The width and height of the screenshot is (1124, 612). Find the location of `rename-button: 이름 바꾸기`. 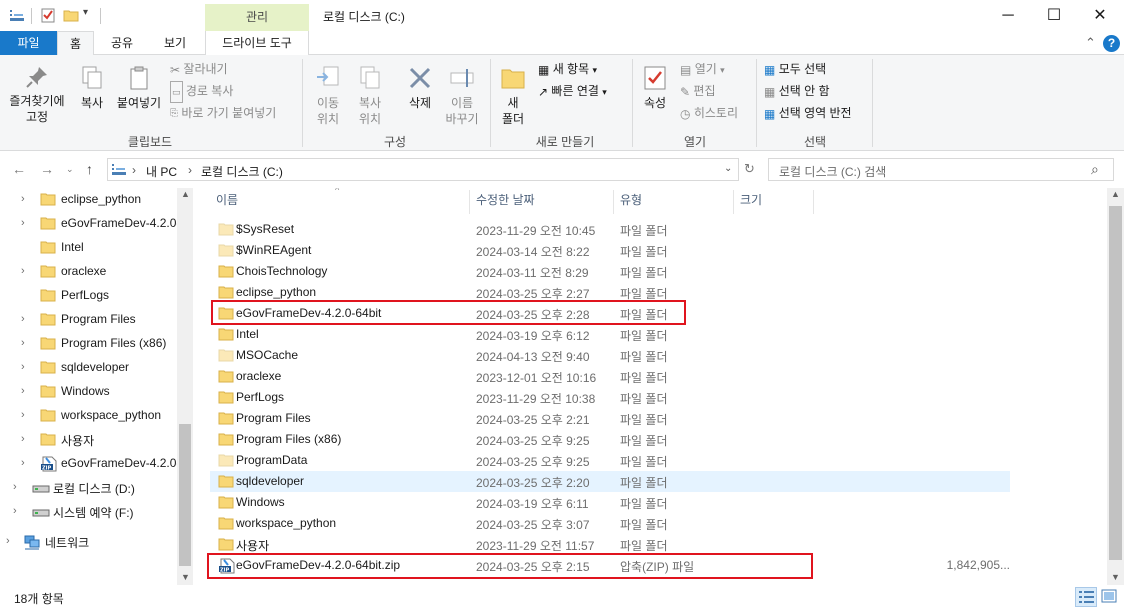

rename-button: 이름 바꾸기 is located at coordinates (462, 96).